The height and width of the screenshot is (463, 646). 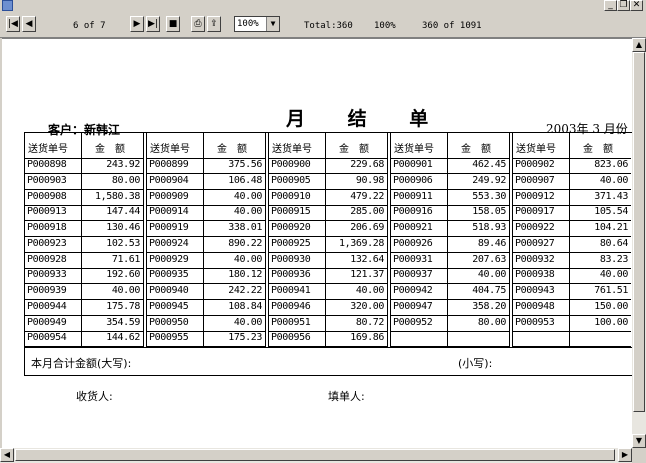 What do you see at coordinates (89, 26) in the screenshot?
I see `page-info: 6 of 7` at bounding box center [89, 26].